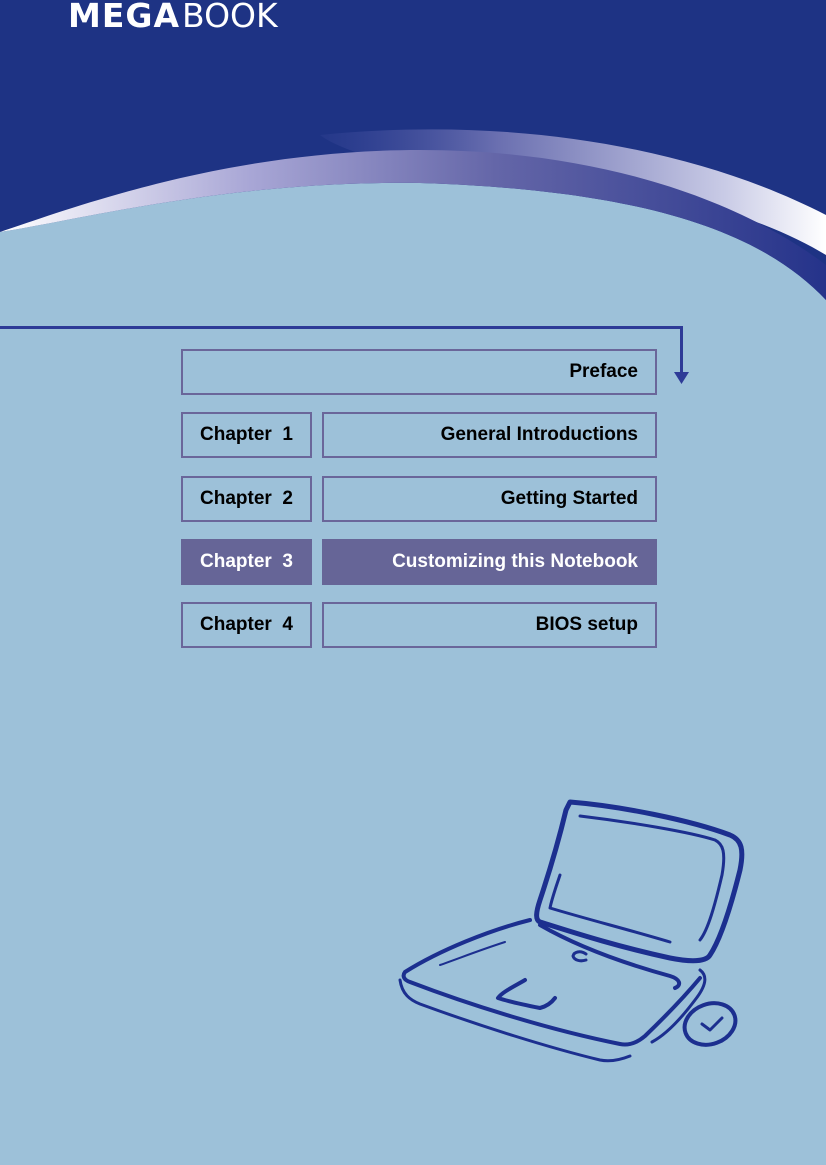 Image resolution: width=826 pixels, height=1165 pixels. I want to click on chapter-2-label: Chapter 2, so click(246, 498).